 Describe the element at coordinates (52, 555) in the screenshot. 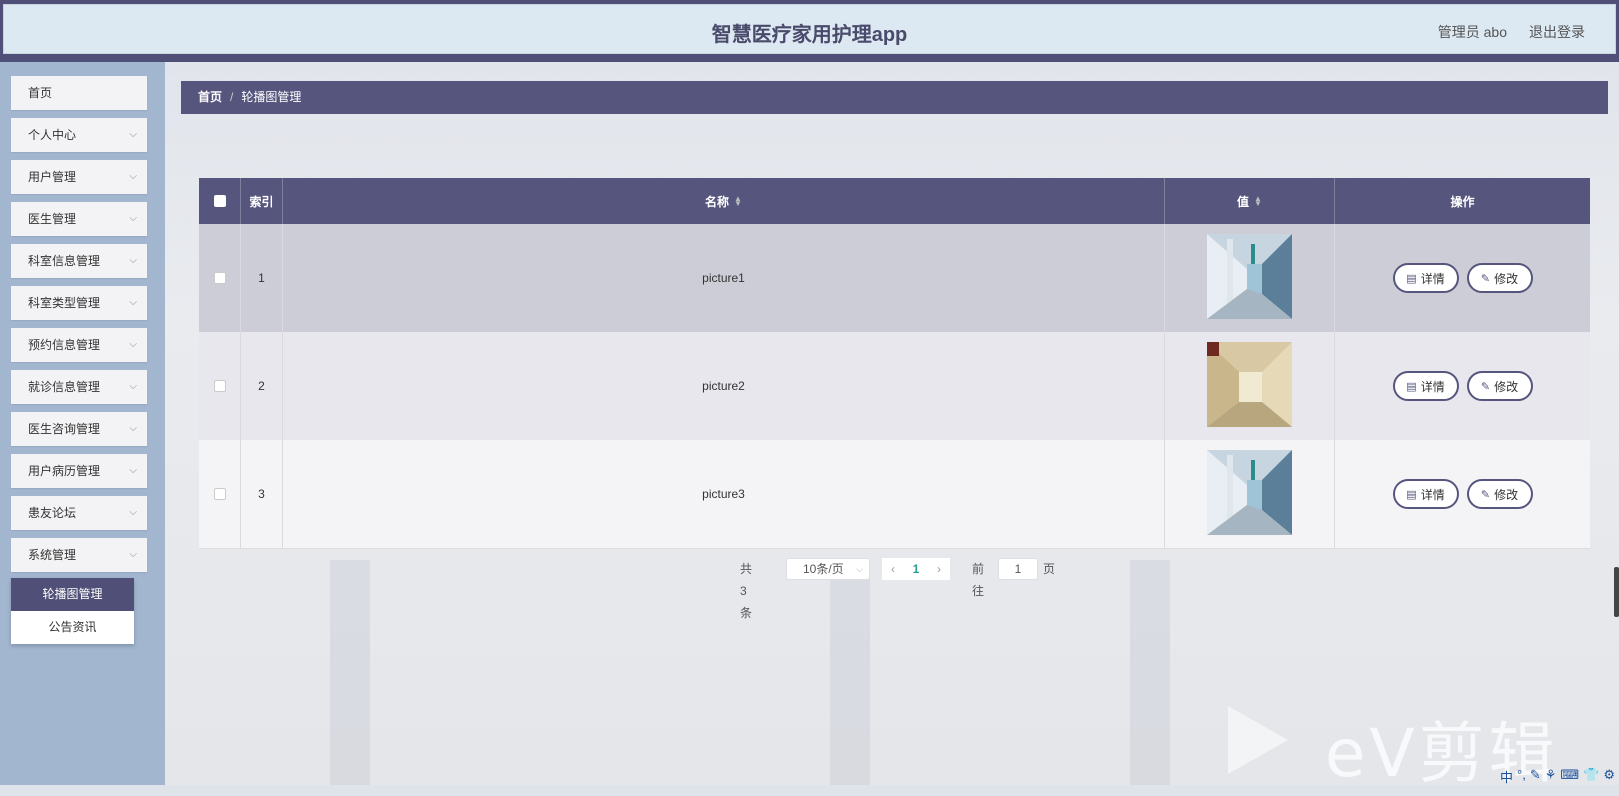

I see `sidebar-item-label: 系统管理` at that location.